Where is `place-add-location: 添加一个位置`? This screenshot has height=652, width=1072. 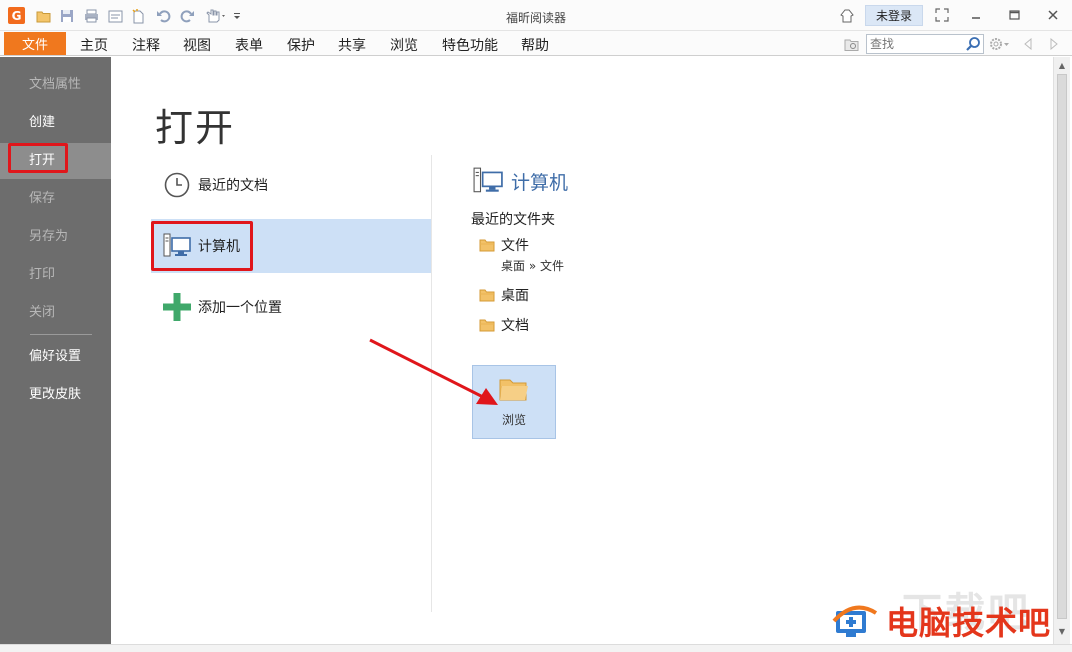 place-add-location: 添加一个位置 is located at coordinates (291, 307).